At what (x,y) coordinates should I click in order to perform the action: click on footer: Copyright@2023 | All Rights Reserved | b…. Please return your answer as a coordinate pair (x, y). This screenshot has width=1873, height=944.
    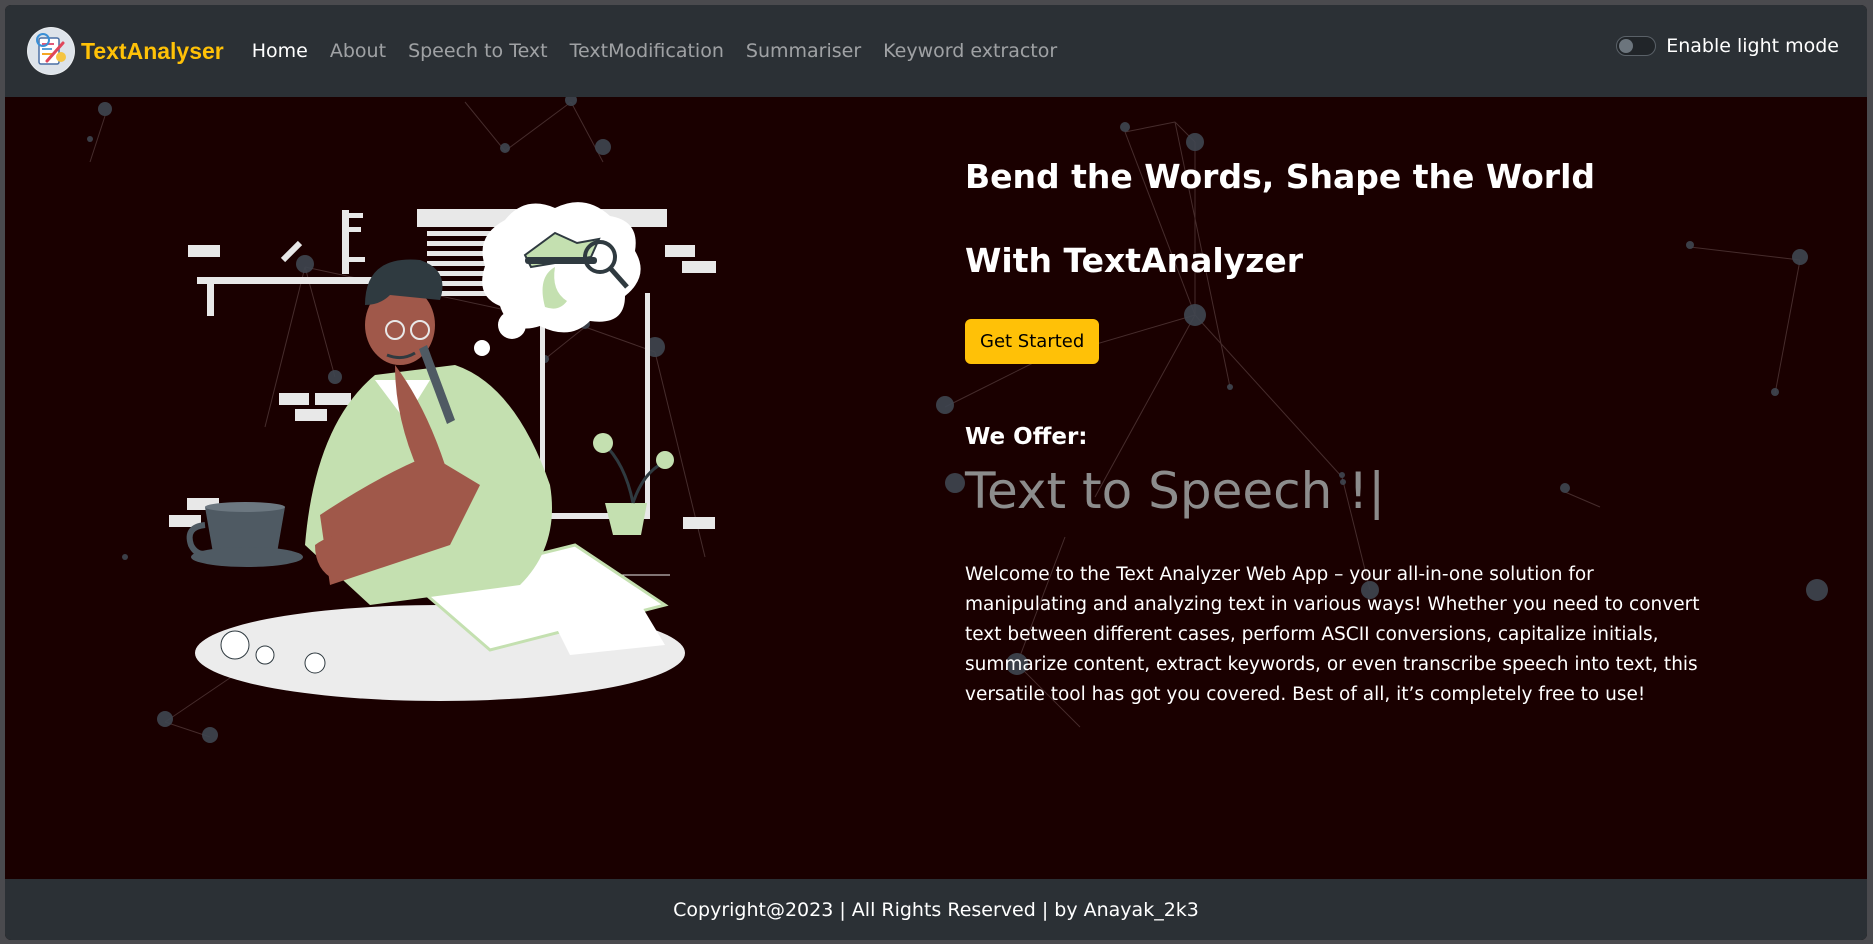
    Looking at the image, I should click on (936, 909).